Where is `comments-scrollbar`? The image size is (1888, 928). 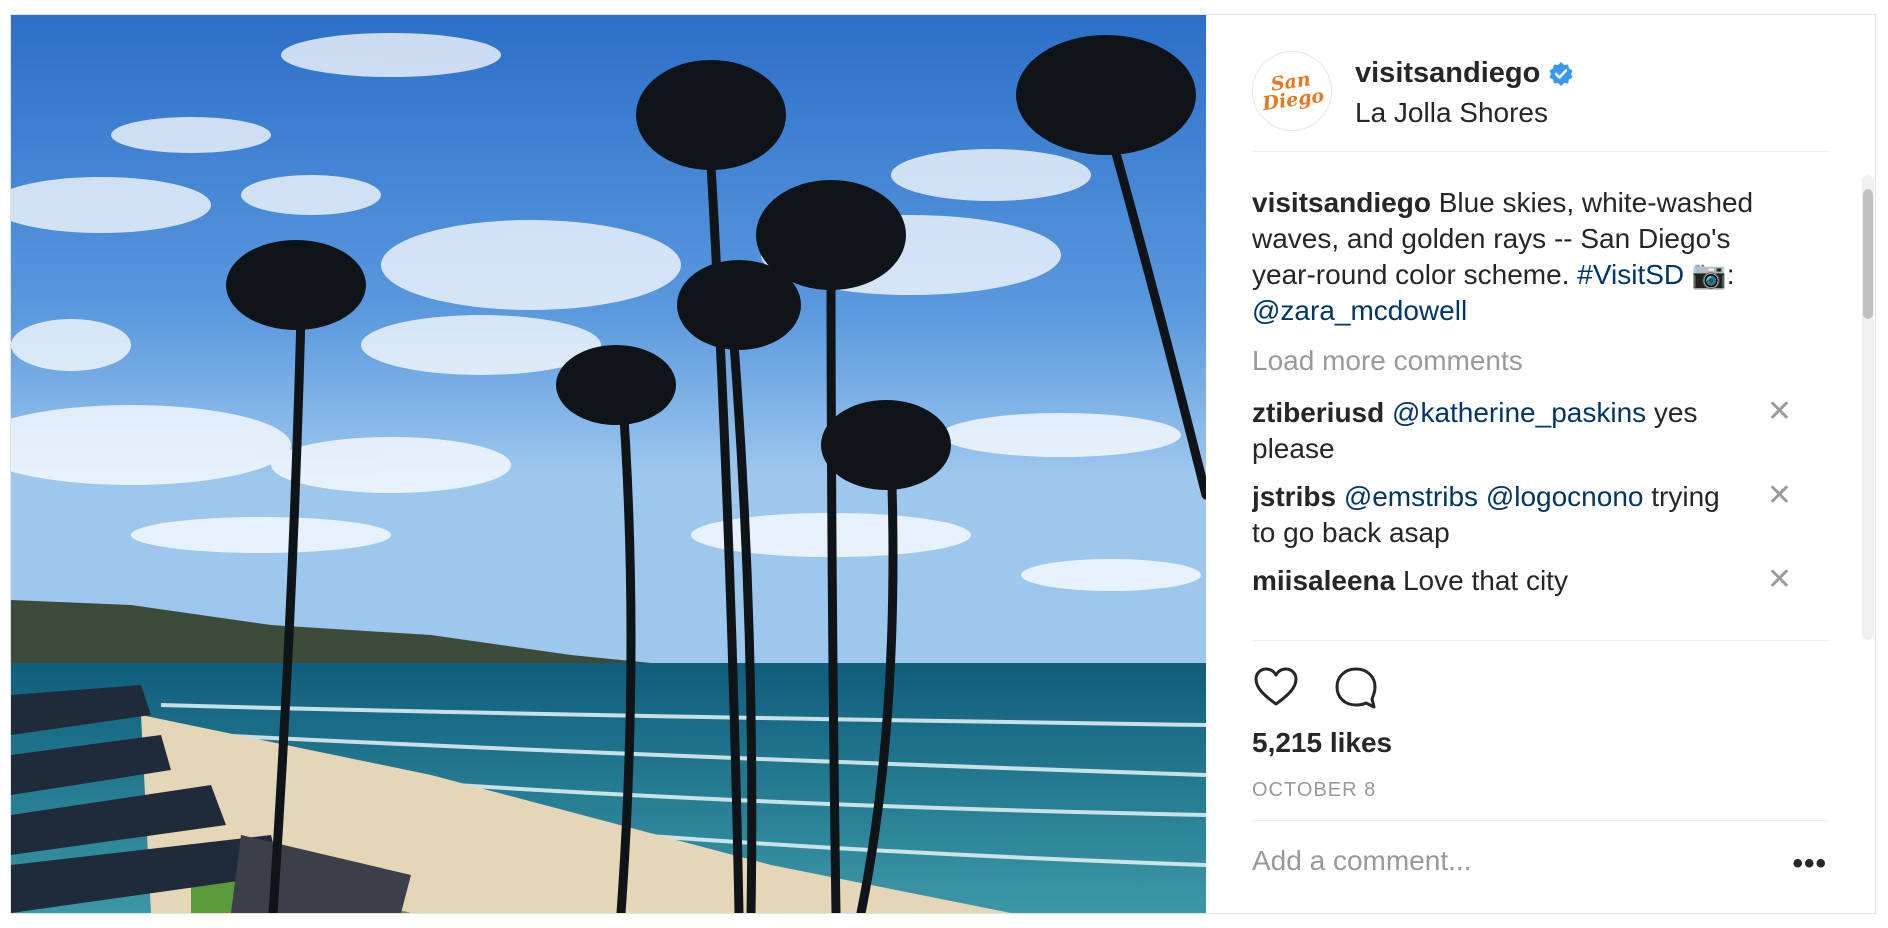
comments-scrollbar is located at coordinates (1868, 407).